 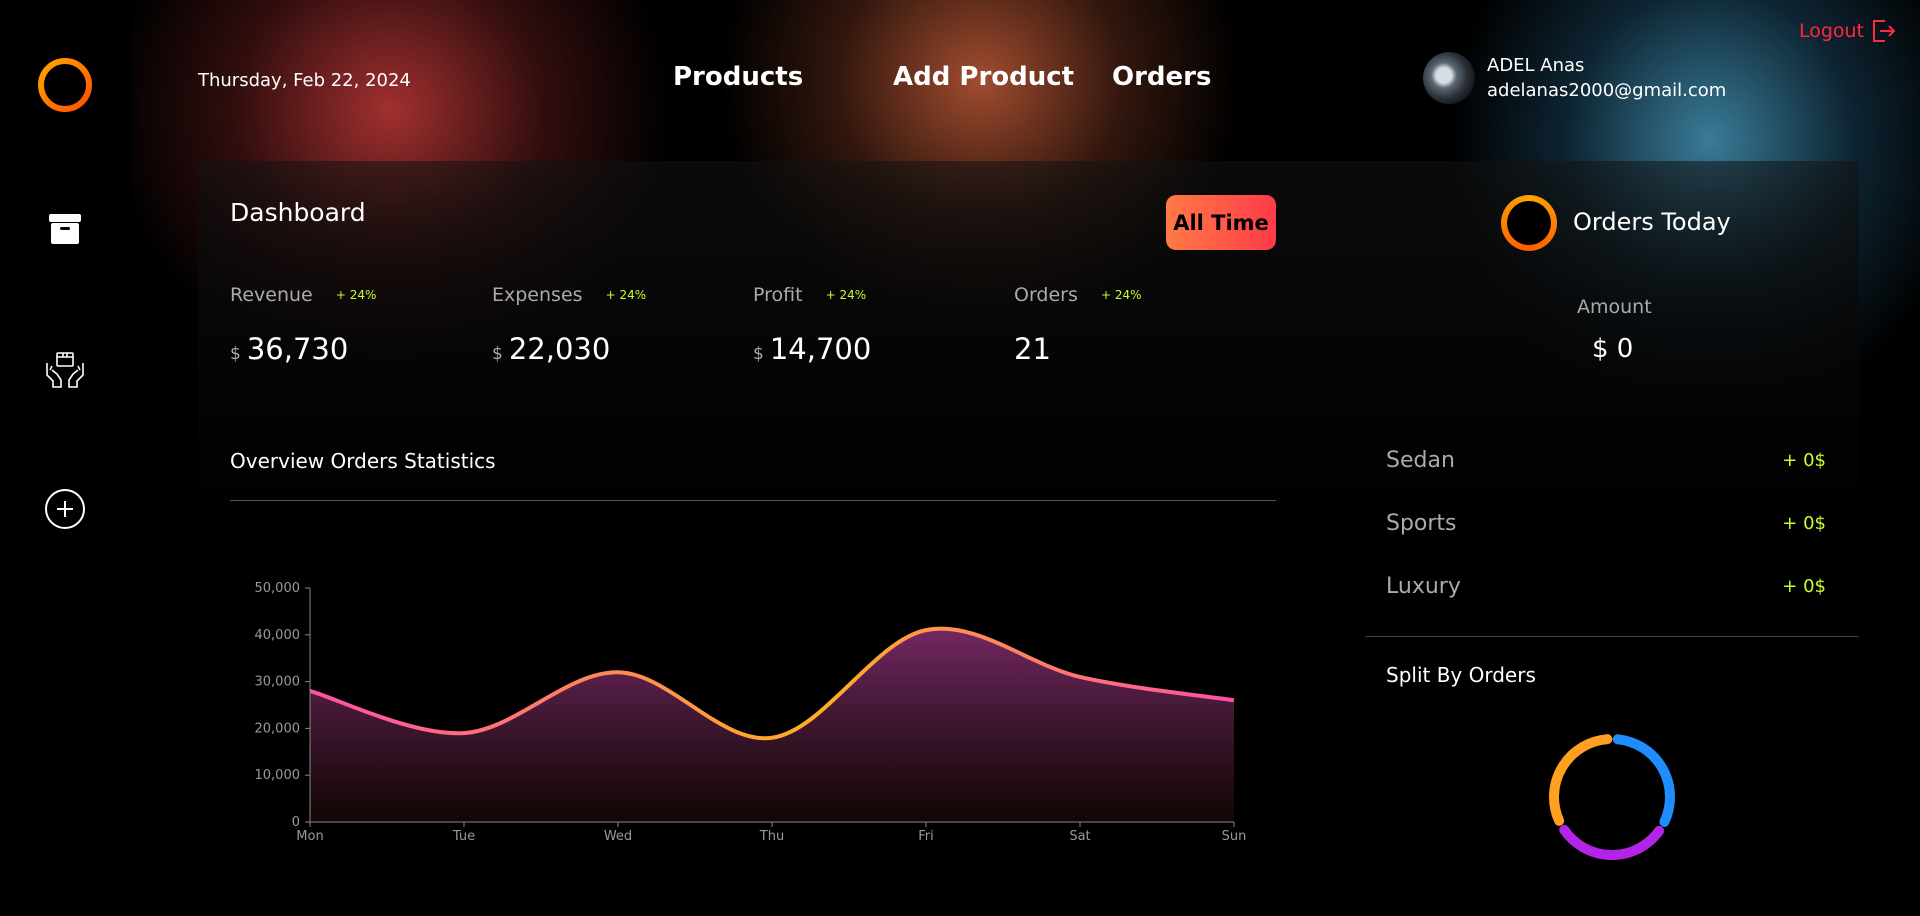 I want to click on nav-orders: Orders, so click(x=1161, y=77).